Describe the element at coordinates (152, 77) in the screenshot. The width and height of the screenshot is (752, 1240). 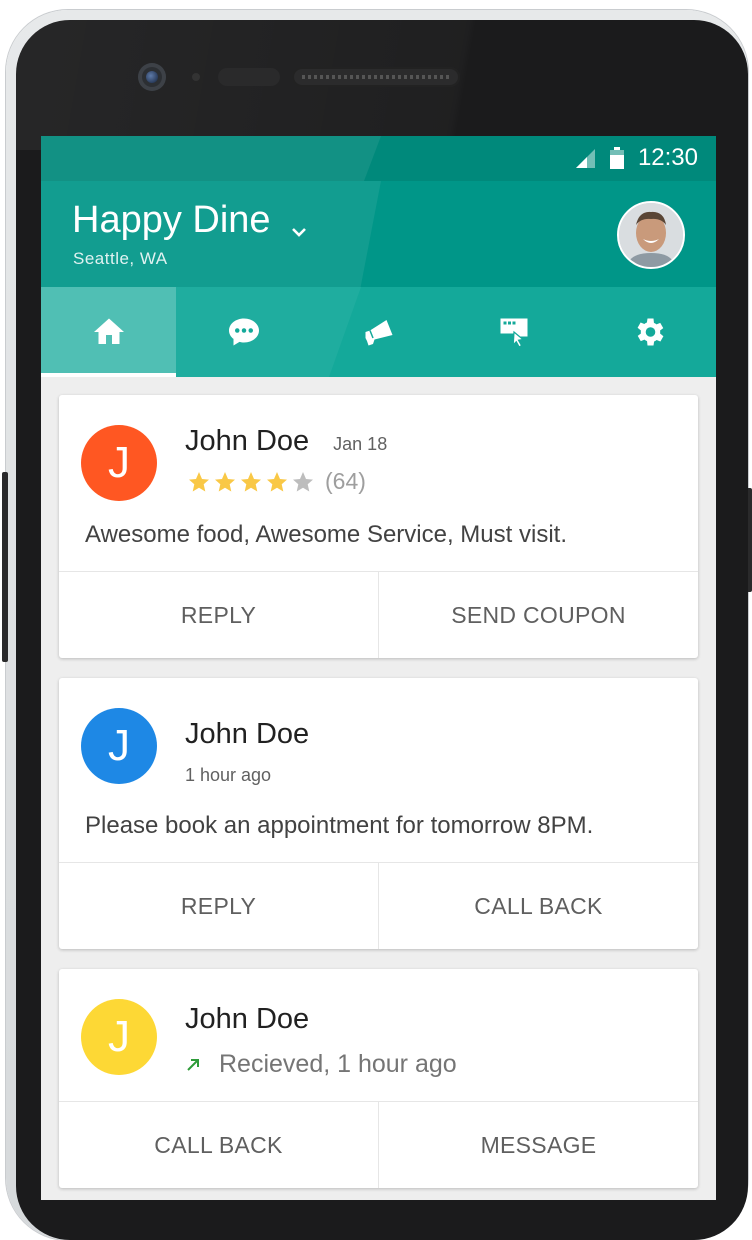
I see `front-camera` at that location.